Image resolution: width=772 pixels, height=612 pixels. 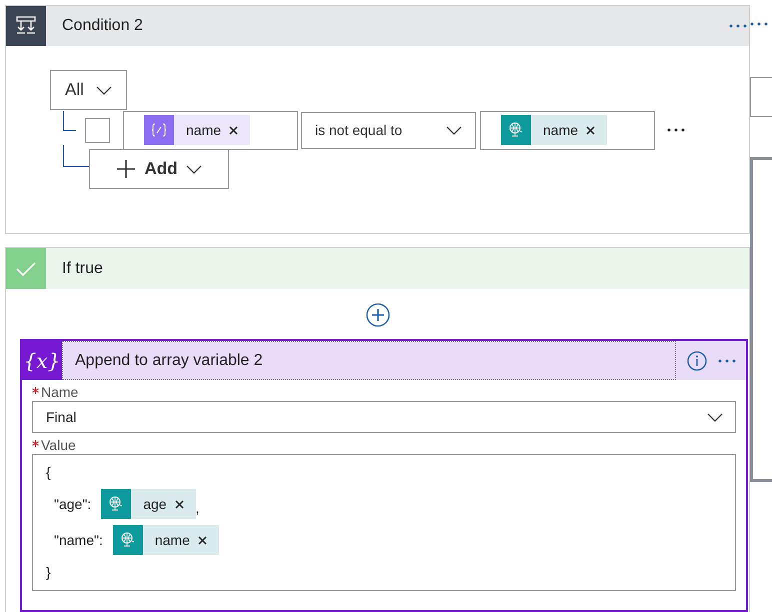 What do you see at coordinates (42, 360) in the screenshot?
I see `action-icon: {x}` at bounding box center [42, 360].